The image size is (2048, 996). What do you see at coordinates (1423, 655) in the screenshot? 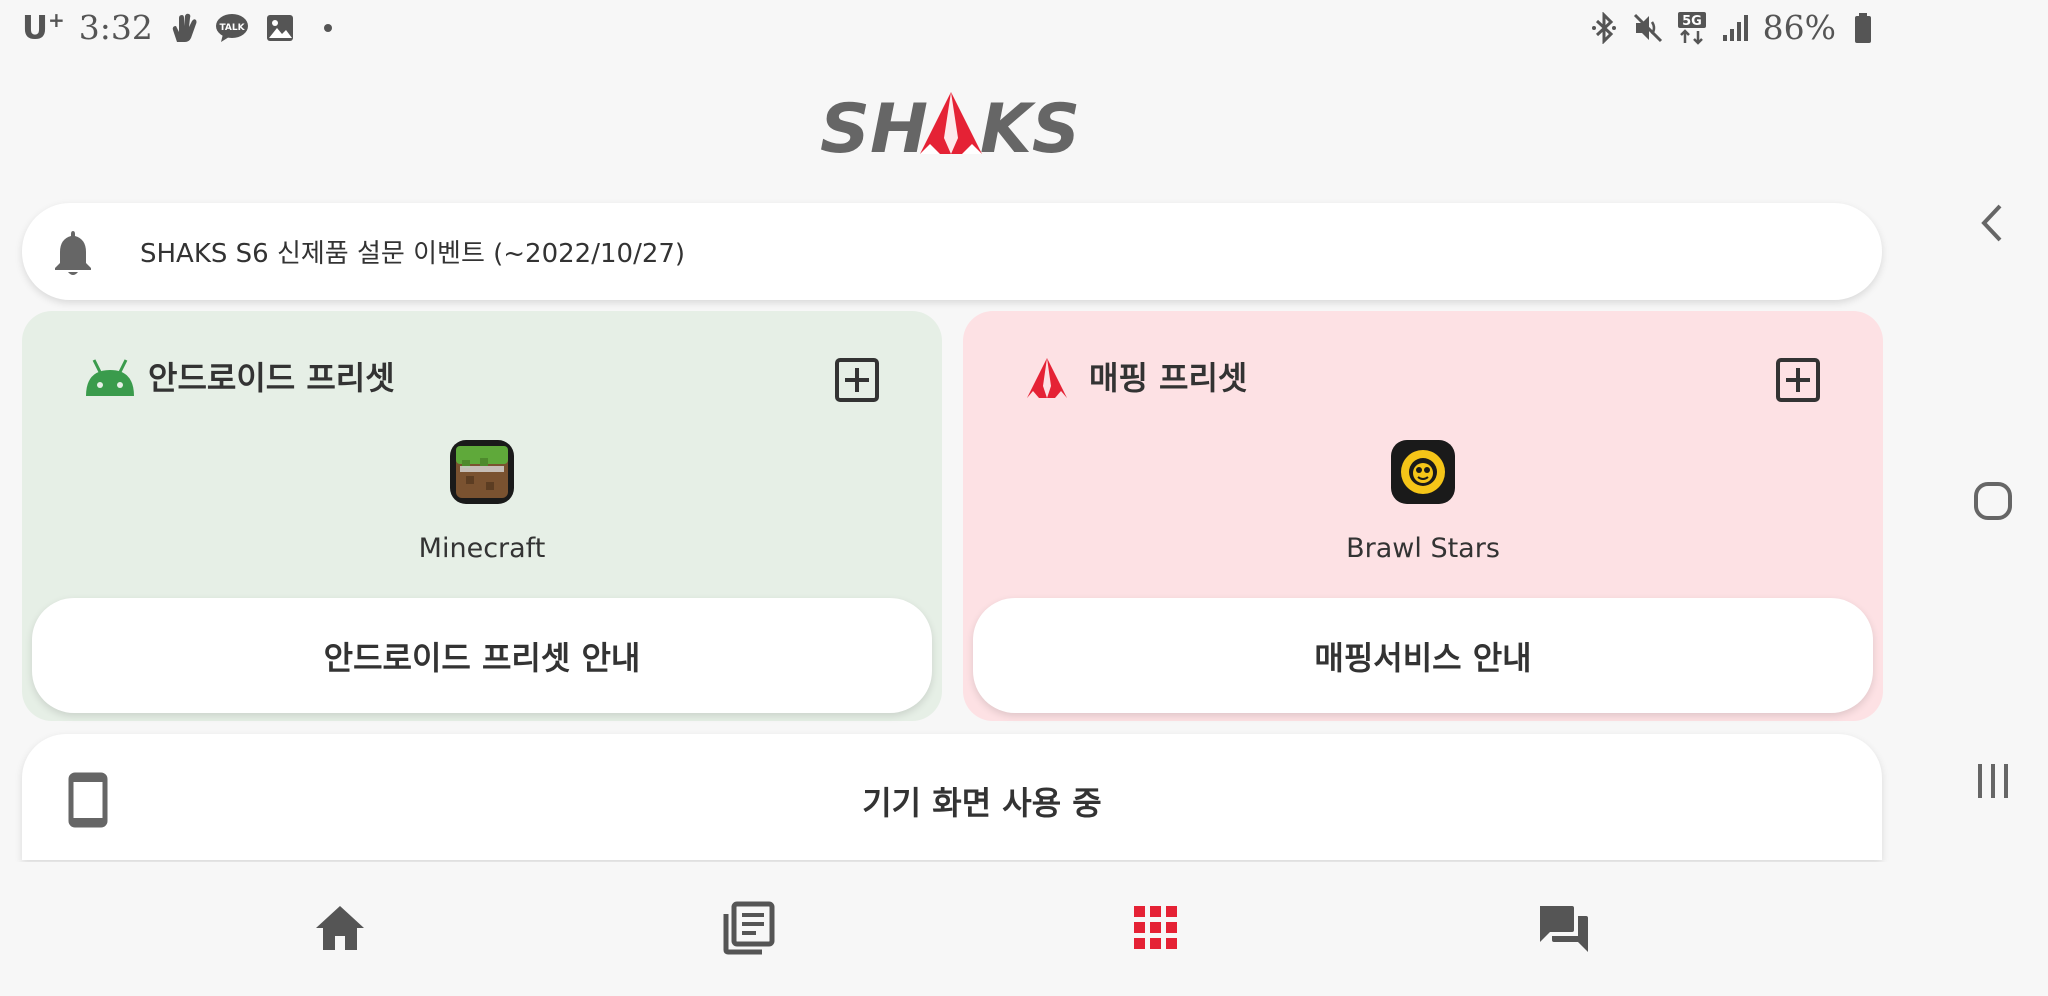
I see `mapping-service-guide-button: 매핑서비스 안내` at bounding box center [1423, 655].